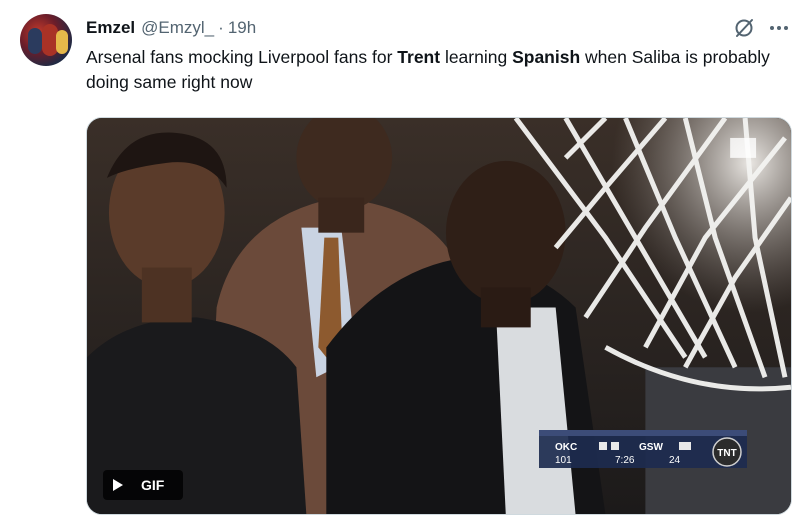 The height and width of the screenshot is (518, 800). Describe the element at coordinates (625, 460) in the screenshot. I see `game-clock-label: 7:26` at that location.